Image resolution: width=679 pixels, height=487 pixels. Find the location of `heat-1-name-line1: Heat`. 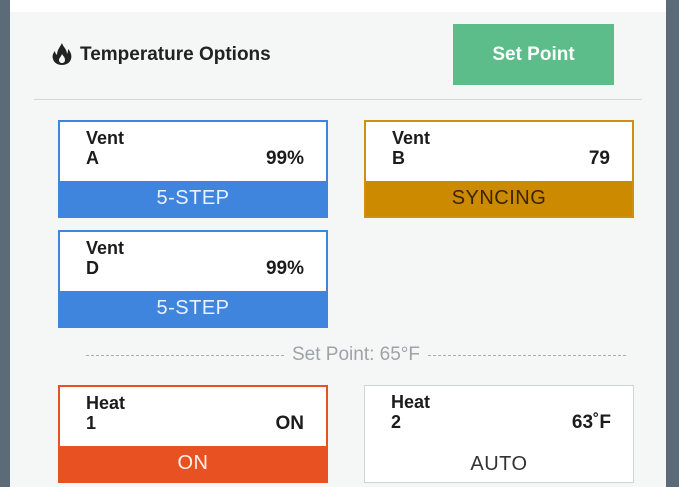

heat-1-name-line1: Heat is located at coordinates (106, 403).